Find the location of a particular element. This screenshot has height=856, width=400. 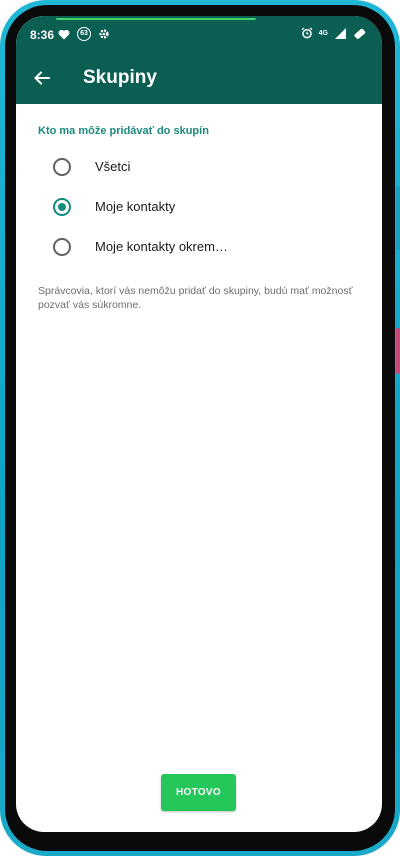

battery-icon is located at coordinates (359, 33).